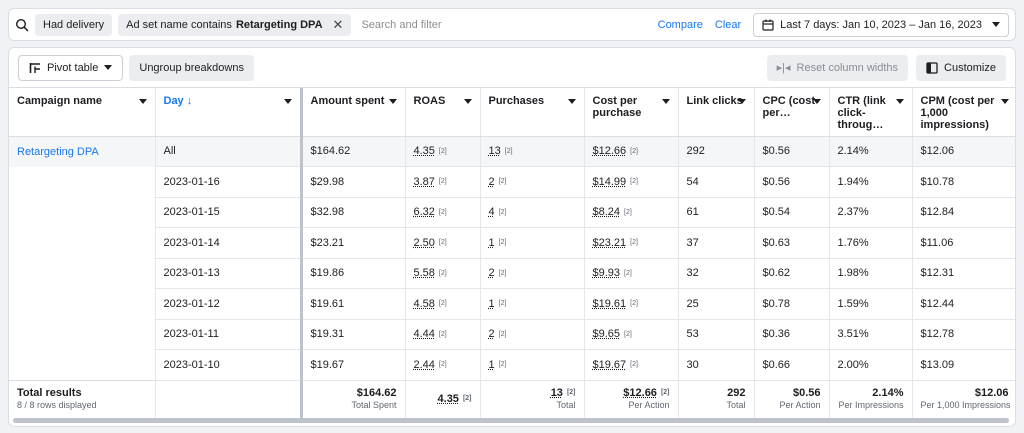 Image resolution: width=1024 pixels, height=433 pixels. Describe the element at coordinates (607, 273) in the screenshot. I see `cost-per-purchase-cell-link: $9.93` at that location.